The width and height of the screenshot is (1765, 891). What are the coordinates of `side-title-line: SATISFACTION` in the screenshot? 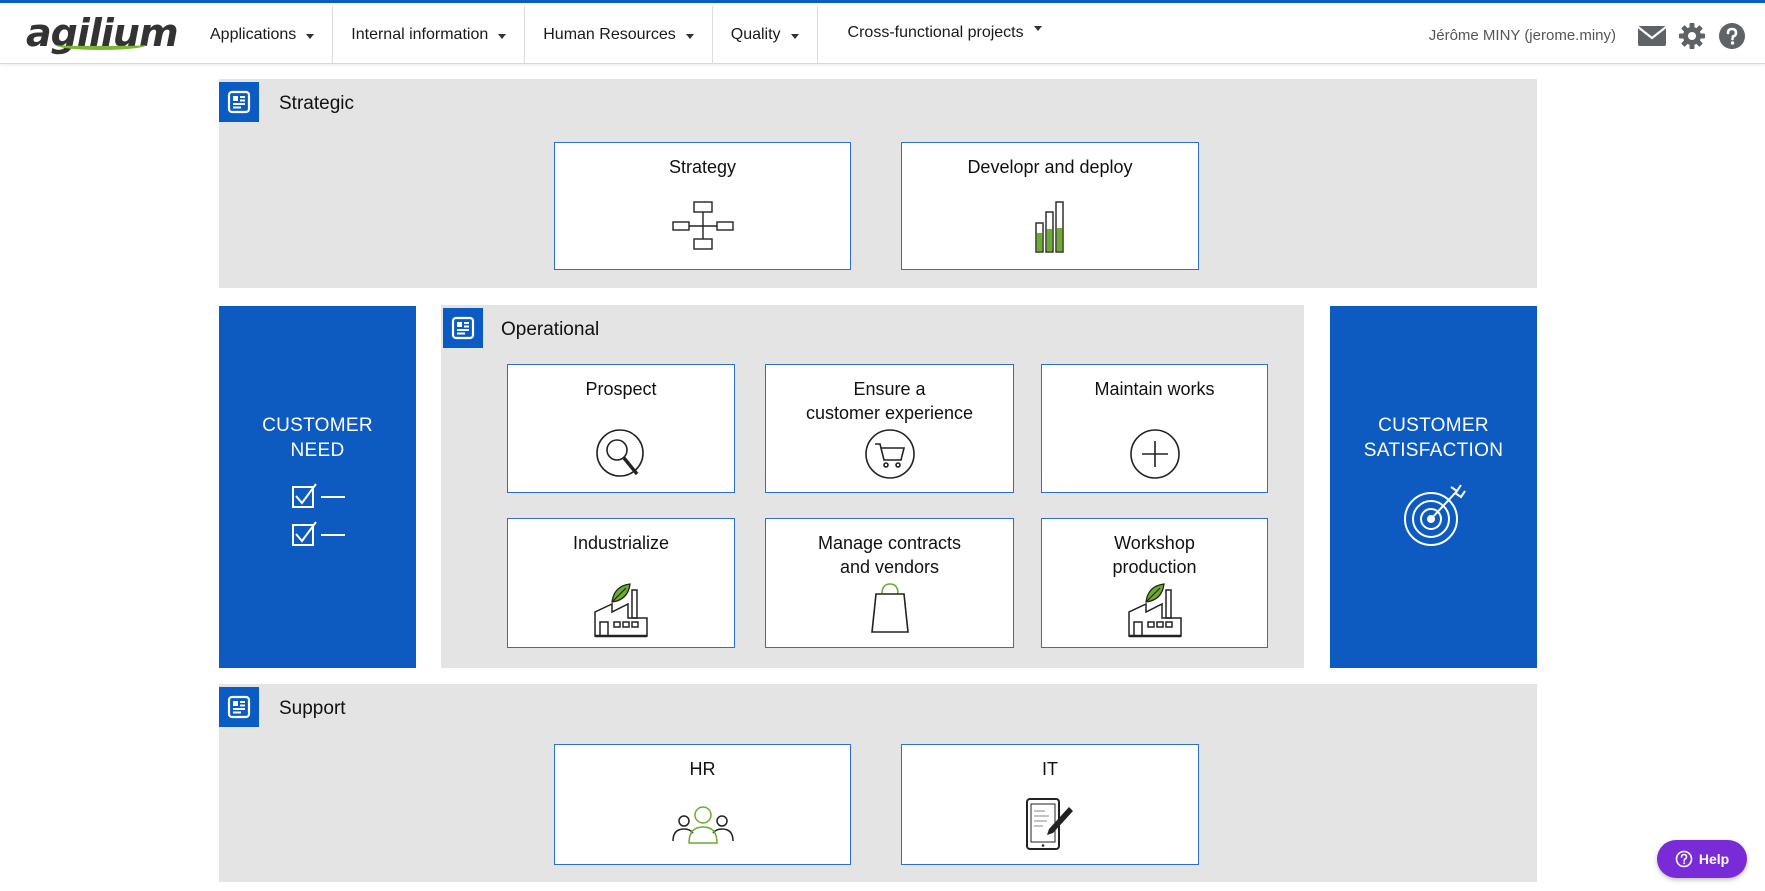 It's located at (1433, 450).